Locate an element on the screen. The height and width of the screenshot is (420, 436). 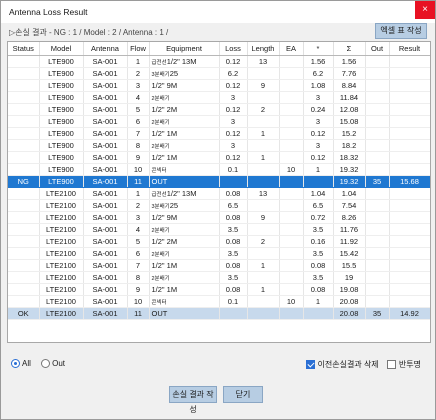
excel-export-button: 엑셀 표 작성 is located at coordinates (401, 31).